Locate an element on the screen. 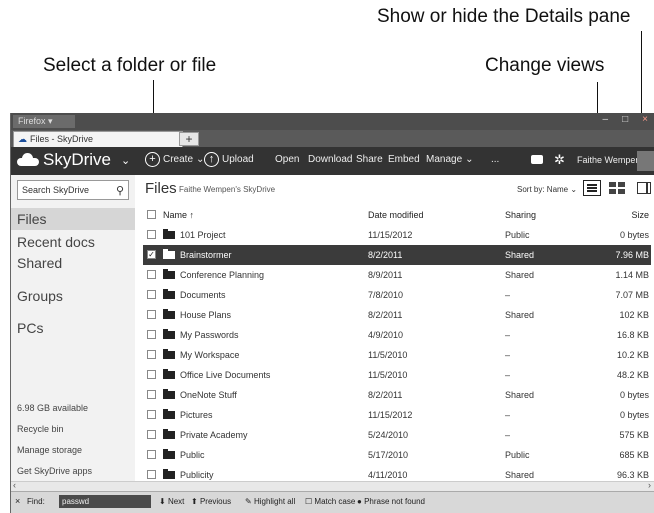  file-name: Office Live Documents is located at coordinates (225, 375).